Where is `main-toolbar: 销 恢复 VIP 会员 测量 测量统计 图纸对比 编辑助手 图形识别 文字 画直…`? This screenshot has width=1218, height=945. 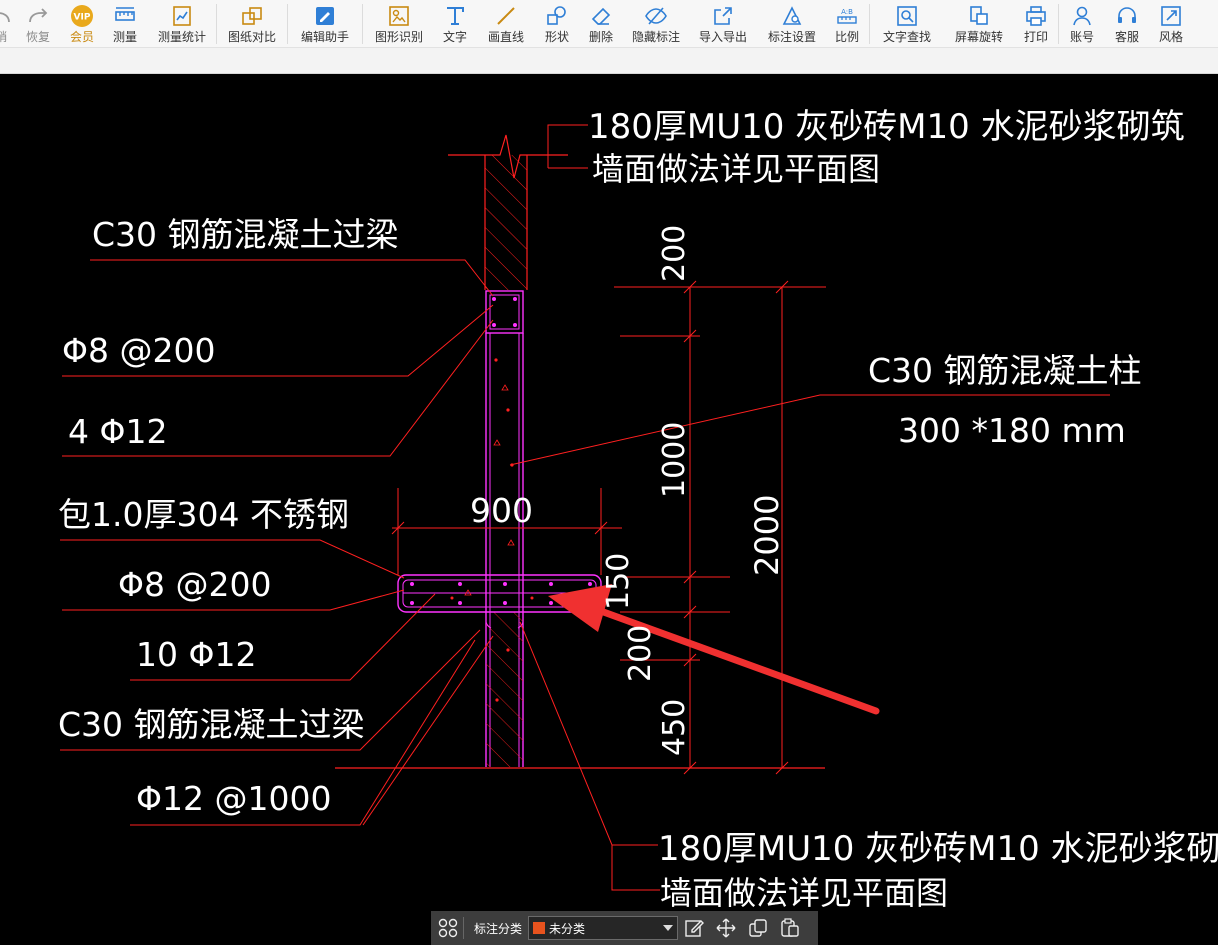 main-toolbar: 销 恢复 VIP 会员 测量 测量统计 图纸对比 编辑助手 图形识别 文字 画直… is located at coordinates (609, 24).